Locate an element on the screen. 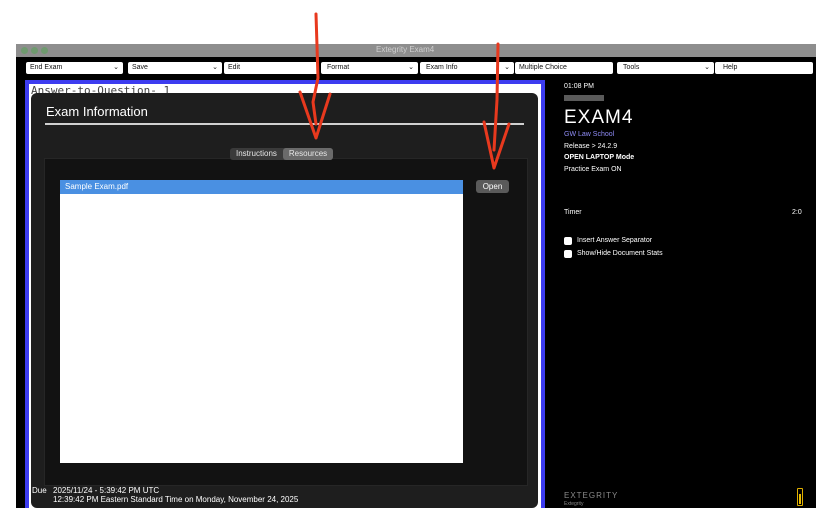  annotation-arrows is located at coordinates (404, 91).